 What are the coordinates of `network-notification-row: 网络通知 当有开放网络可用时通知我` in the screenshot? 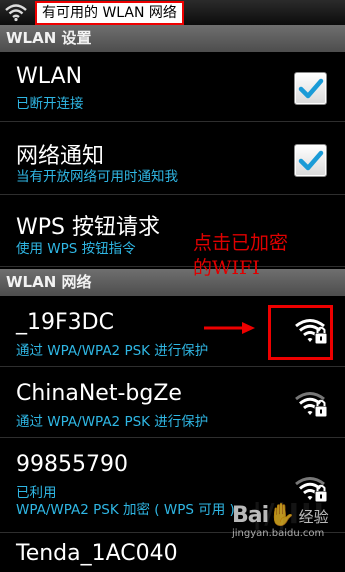 It's located at (172, 158).